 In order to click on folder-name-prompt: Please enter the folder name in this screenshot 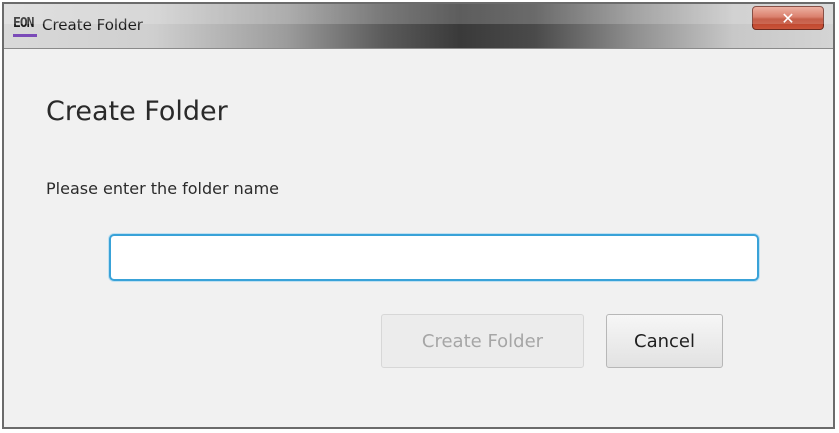, I will do `click(163, 188)`.